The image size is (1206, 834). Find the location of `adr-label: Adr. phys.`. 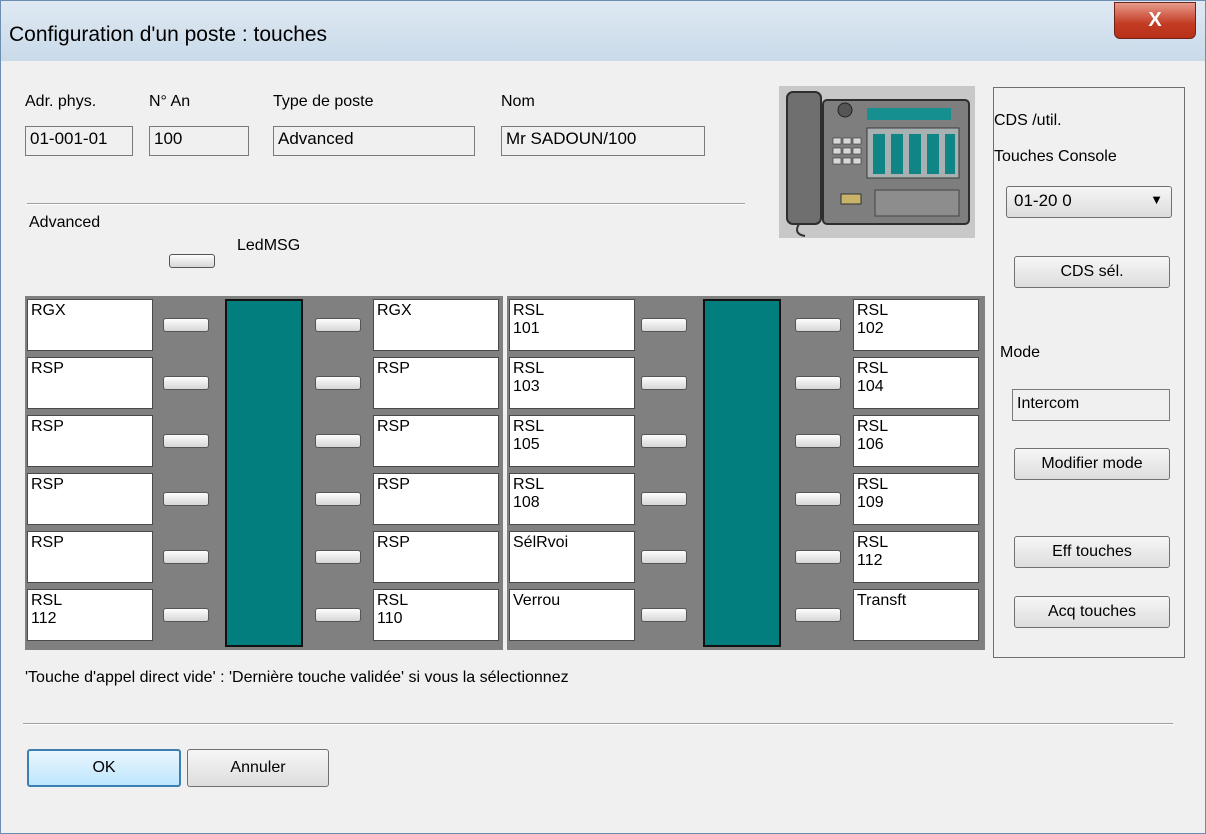

adr-label: Adr. phys. is located at coordinates (61, 101).